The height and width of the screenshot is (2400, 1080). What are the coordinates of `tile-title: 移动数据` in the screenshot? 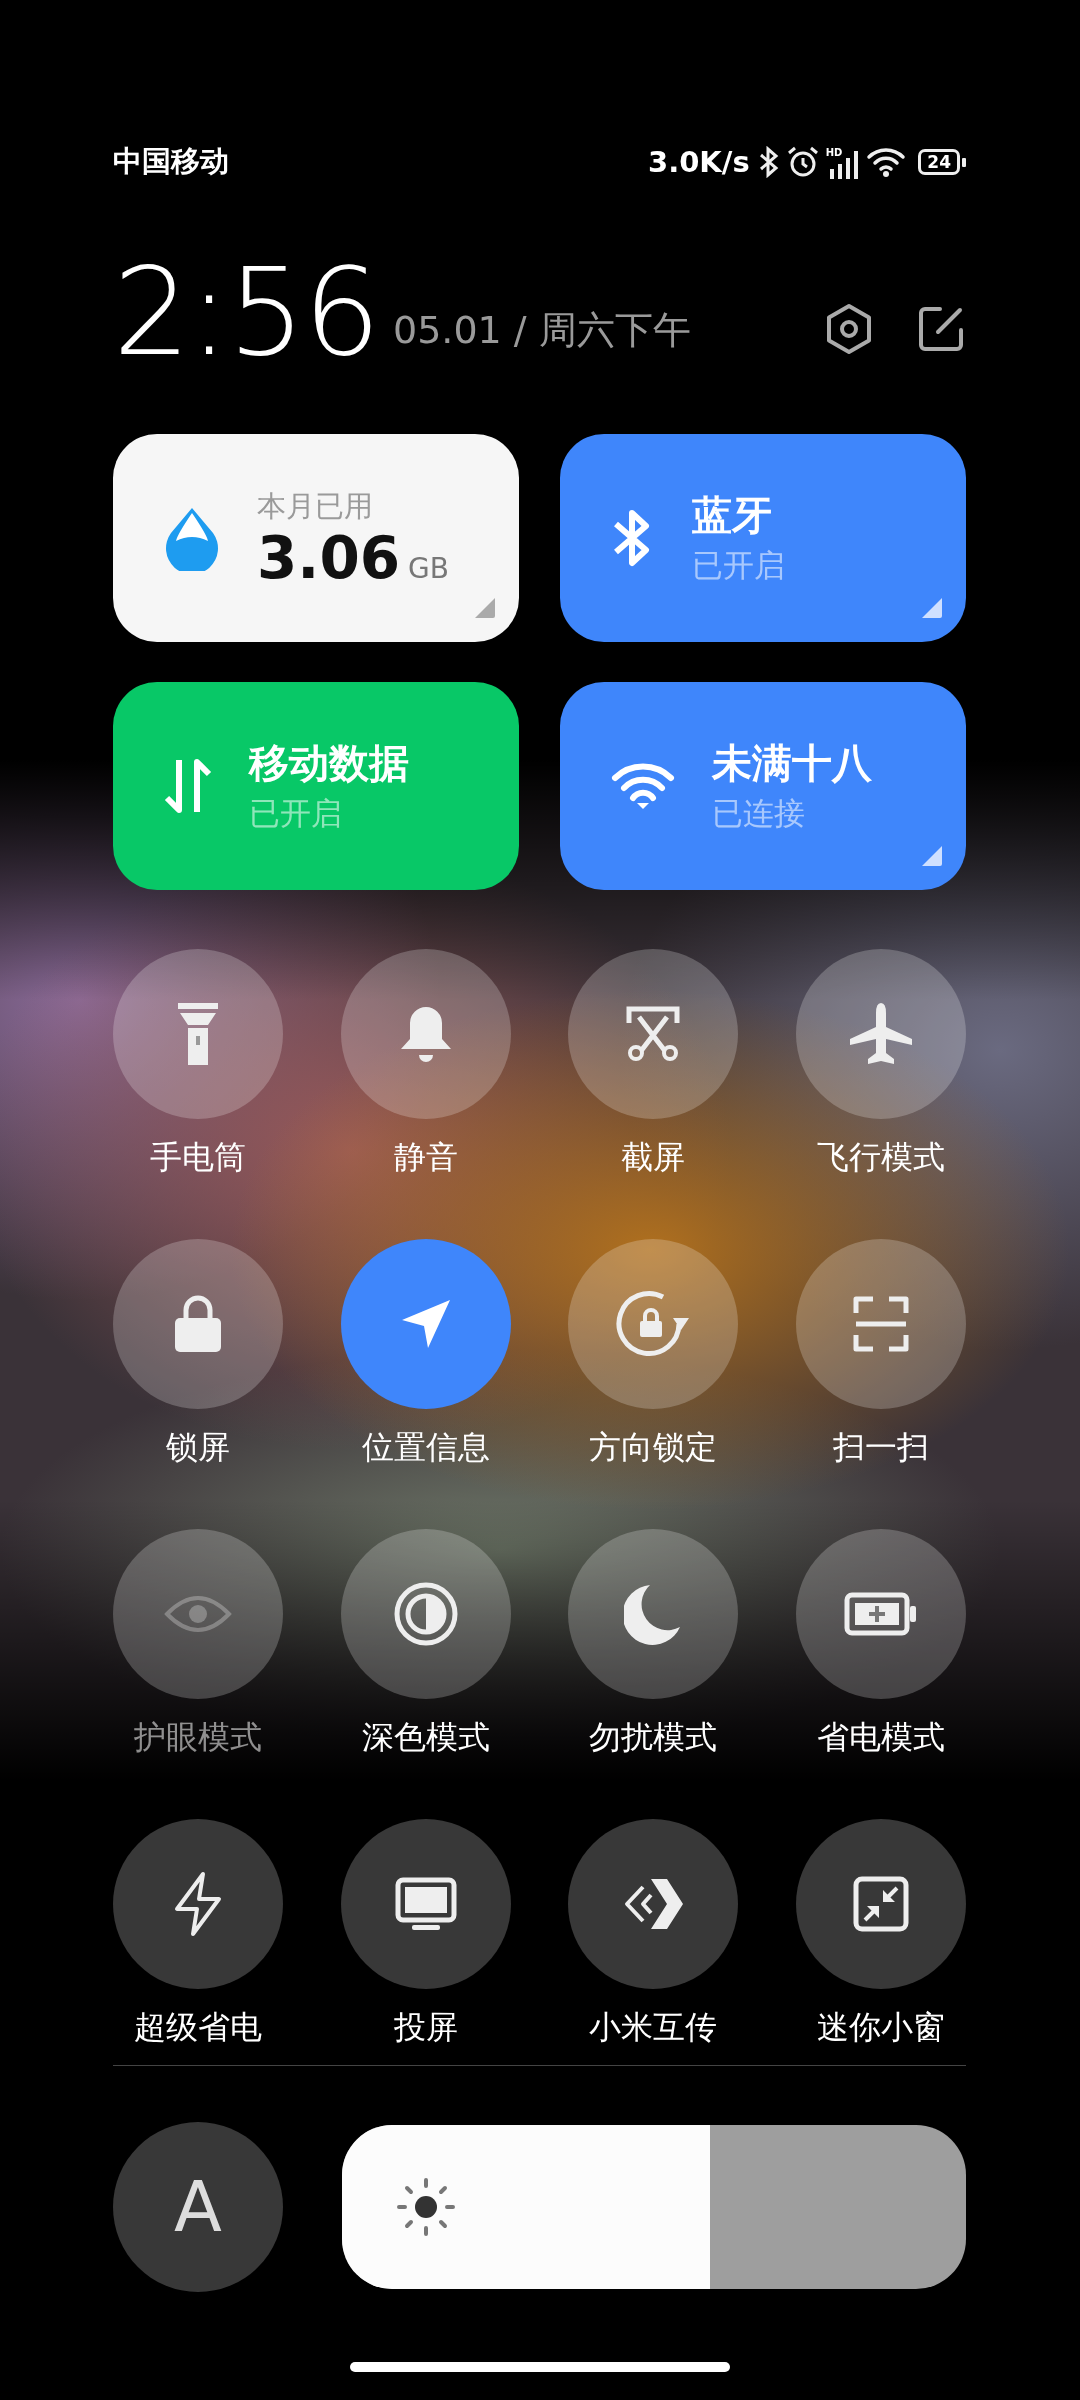 It's located at (329, 763).